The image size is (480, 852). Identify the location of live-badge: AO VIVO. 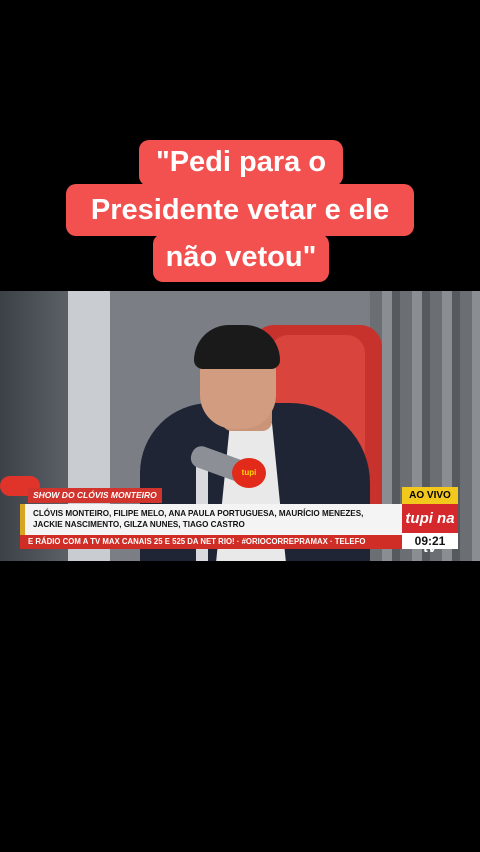
(430, 495).